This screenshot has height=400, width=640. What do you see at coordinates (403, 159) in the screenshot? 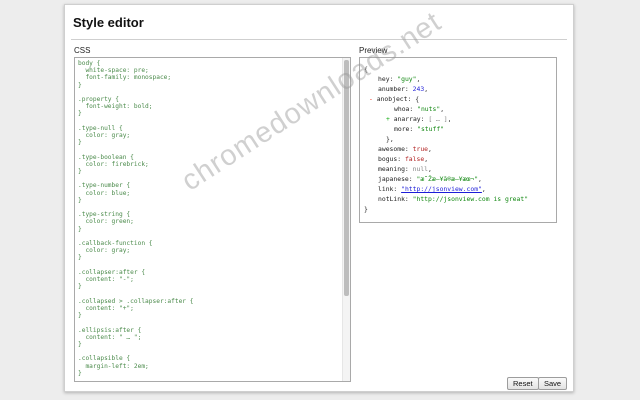
I see `json-line-bogus: bogus: false,` at bounding box center [403, 159].